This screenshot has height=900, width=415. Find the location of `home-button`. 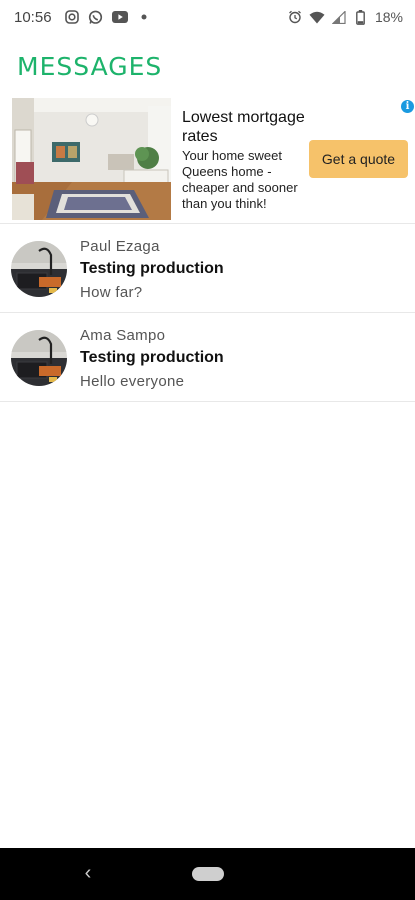

home-button is located at coordinates (208, 874).